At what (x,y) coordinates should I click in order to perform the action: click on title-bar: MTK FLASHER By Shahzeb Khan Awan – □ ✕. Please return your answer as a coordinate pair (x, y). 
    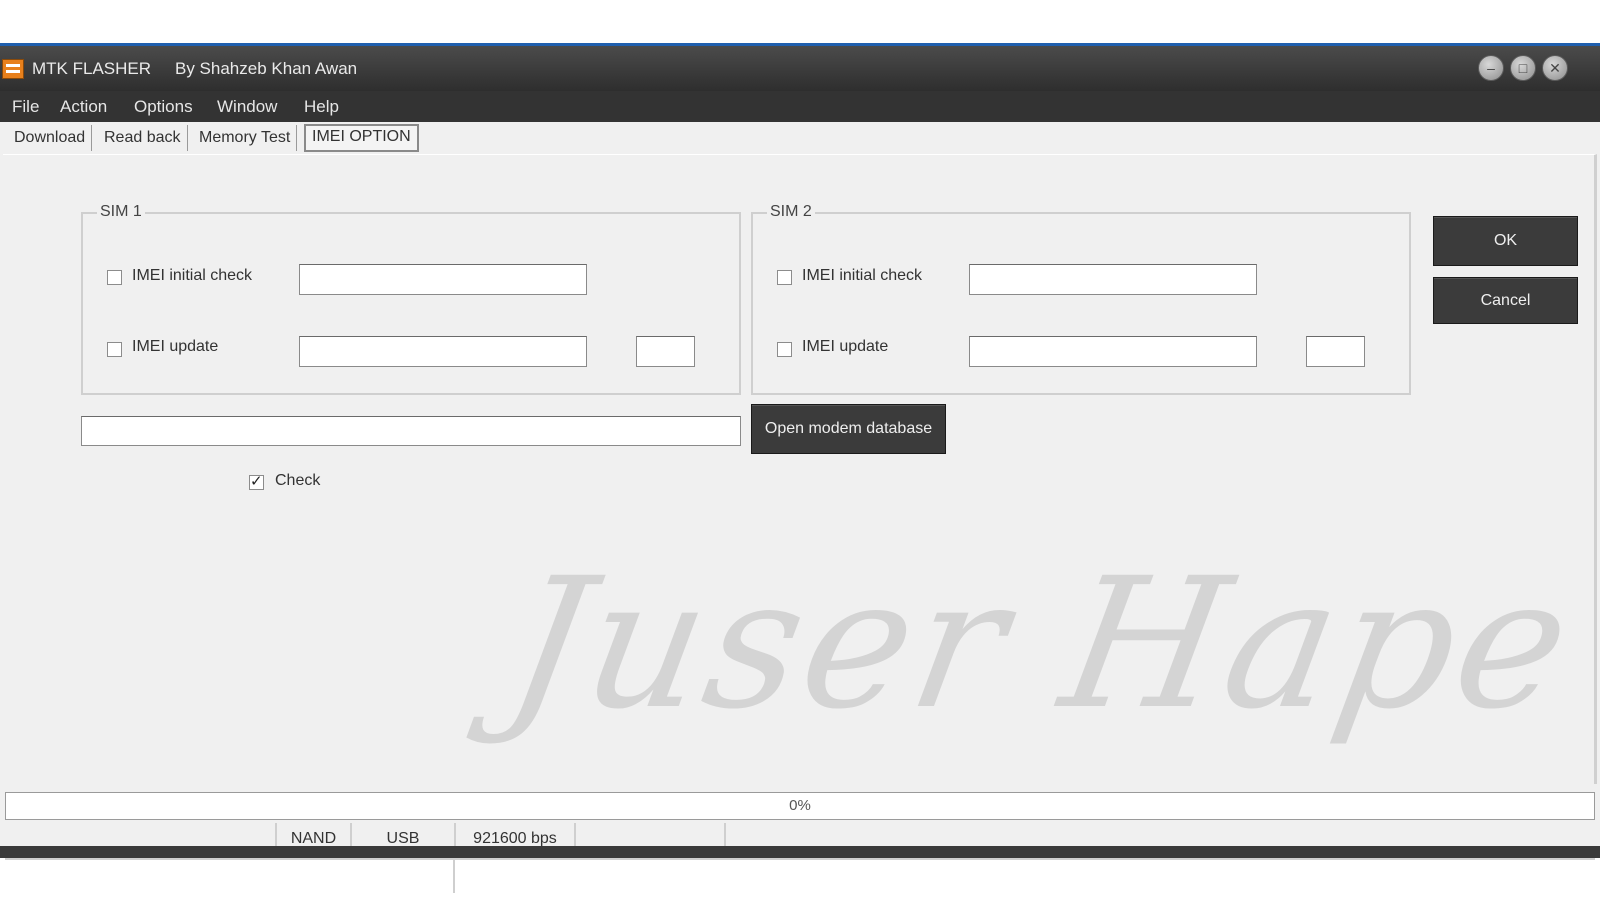
    Looking at the image, I should click on (800, 68).